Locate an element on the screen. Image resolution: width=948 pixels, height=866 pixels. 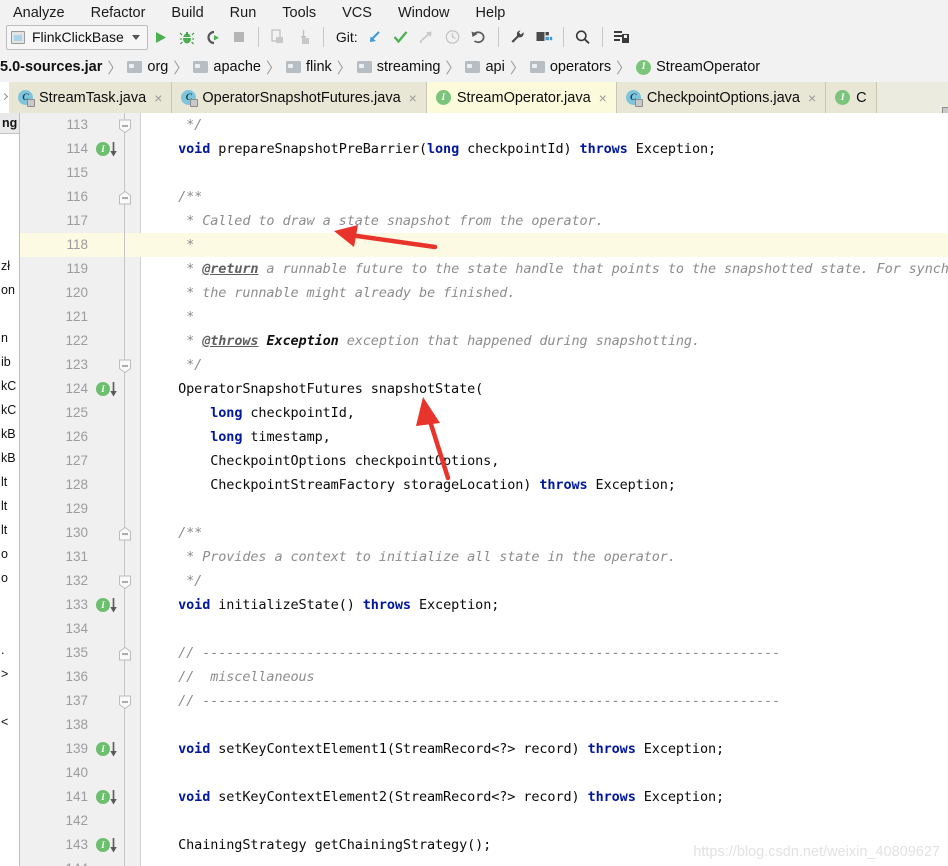
search-everywhere-button is located at coordinates (583, 37).